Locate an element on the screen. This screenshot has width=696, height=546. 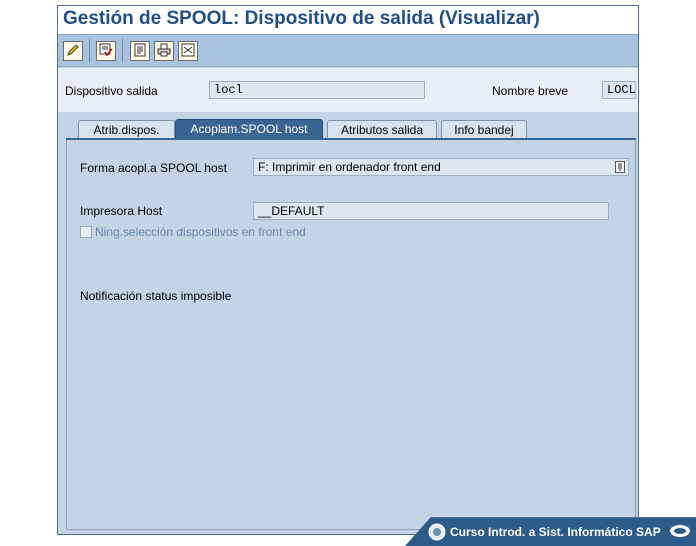
pencil-icon is located at coordinates (73, 51).